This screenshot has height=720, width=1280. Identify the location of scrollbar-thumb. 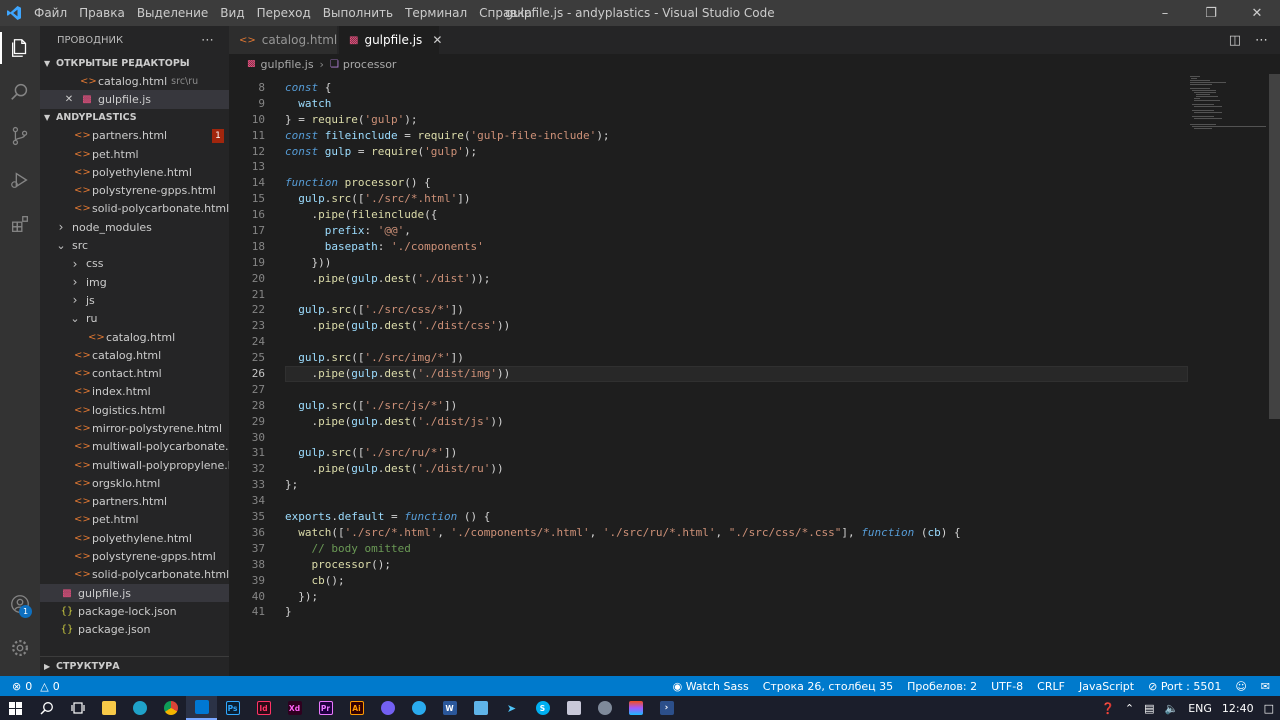
(1274, 246).